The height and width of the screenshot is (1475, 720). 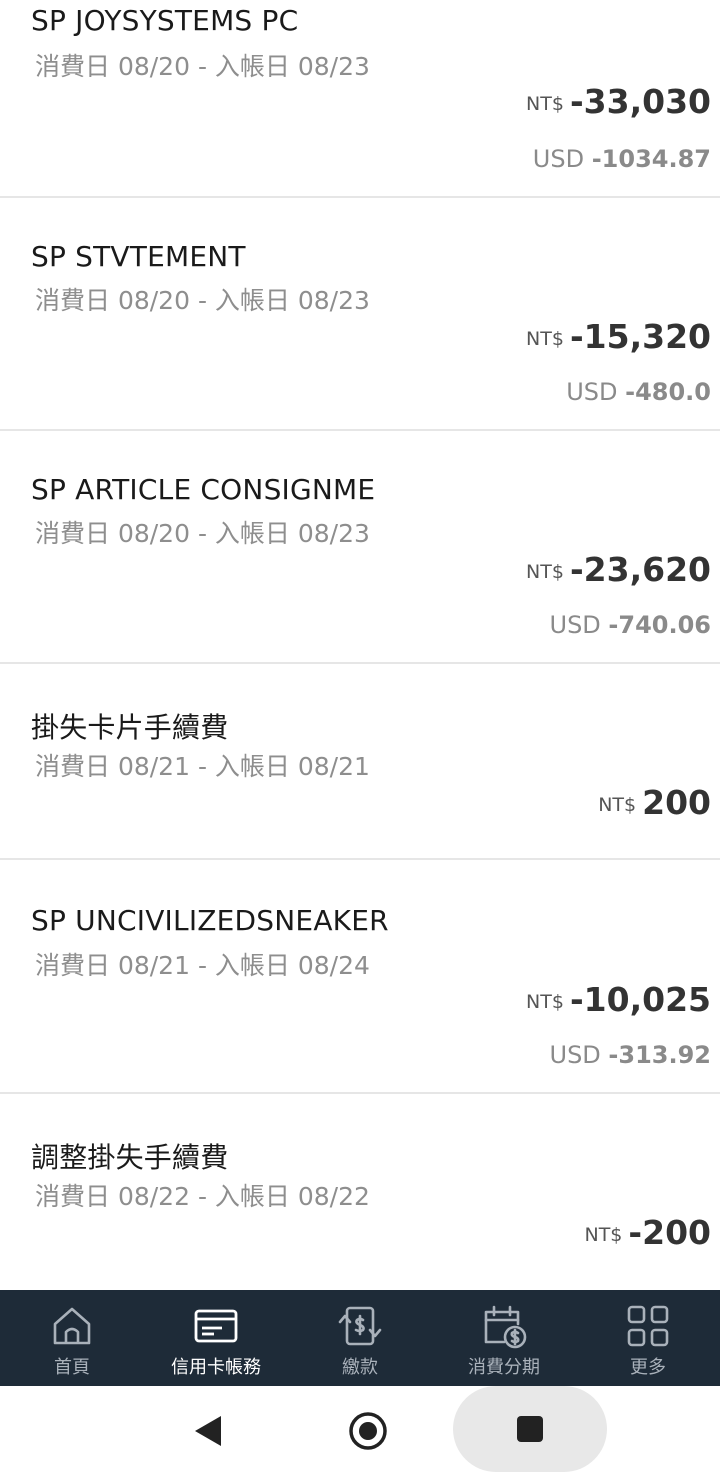 I want to click on transaction-item: 掛失卡片手續費 消費日 08/21 - 入帳日 08/21 NT$ 200, so click(x=360, y=762).